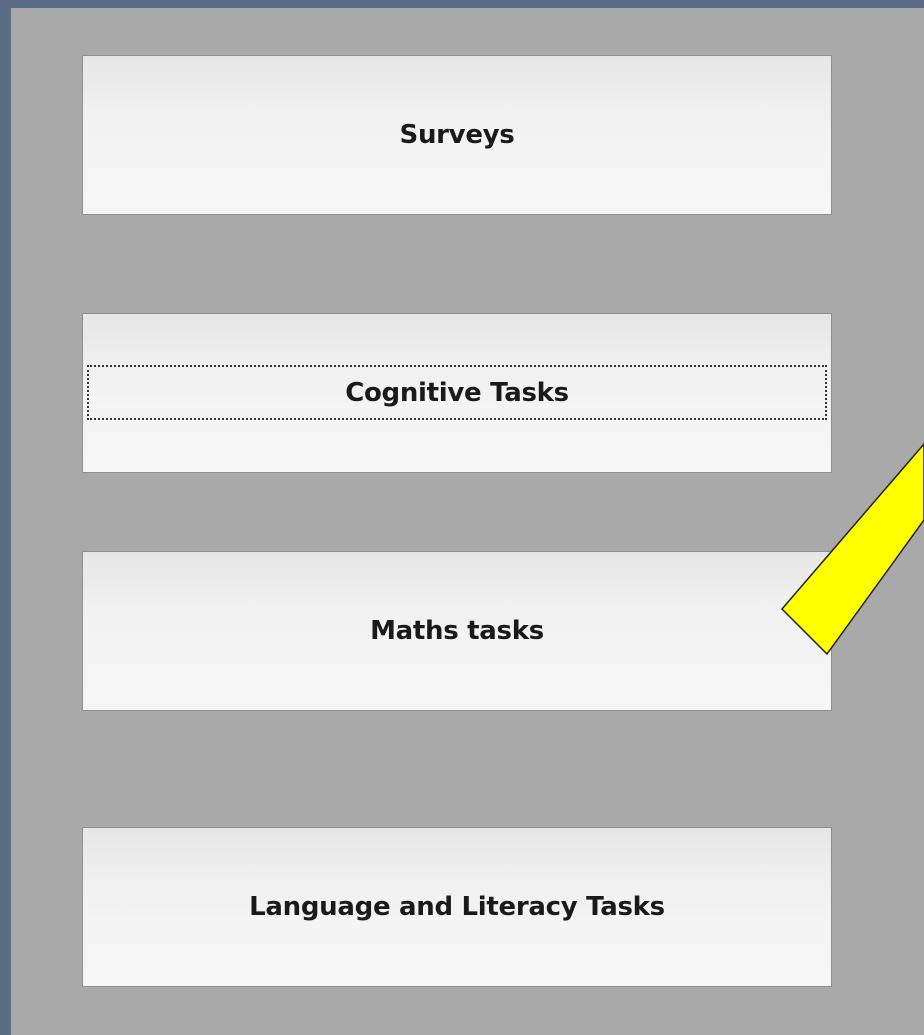 The width and height of the screenshot is (924, 1035). What do you see at coordinates (462, 4) in the screenshot?
I see `window-frame-top` at bounding box center [462, 4].